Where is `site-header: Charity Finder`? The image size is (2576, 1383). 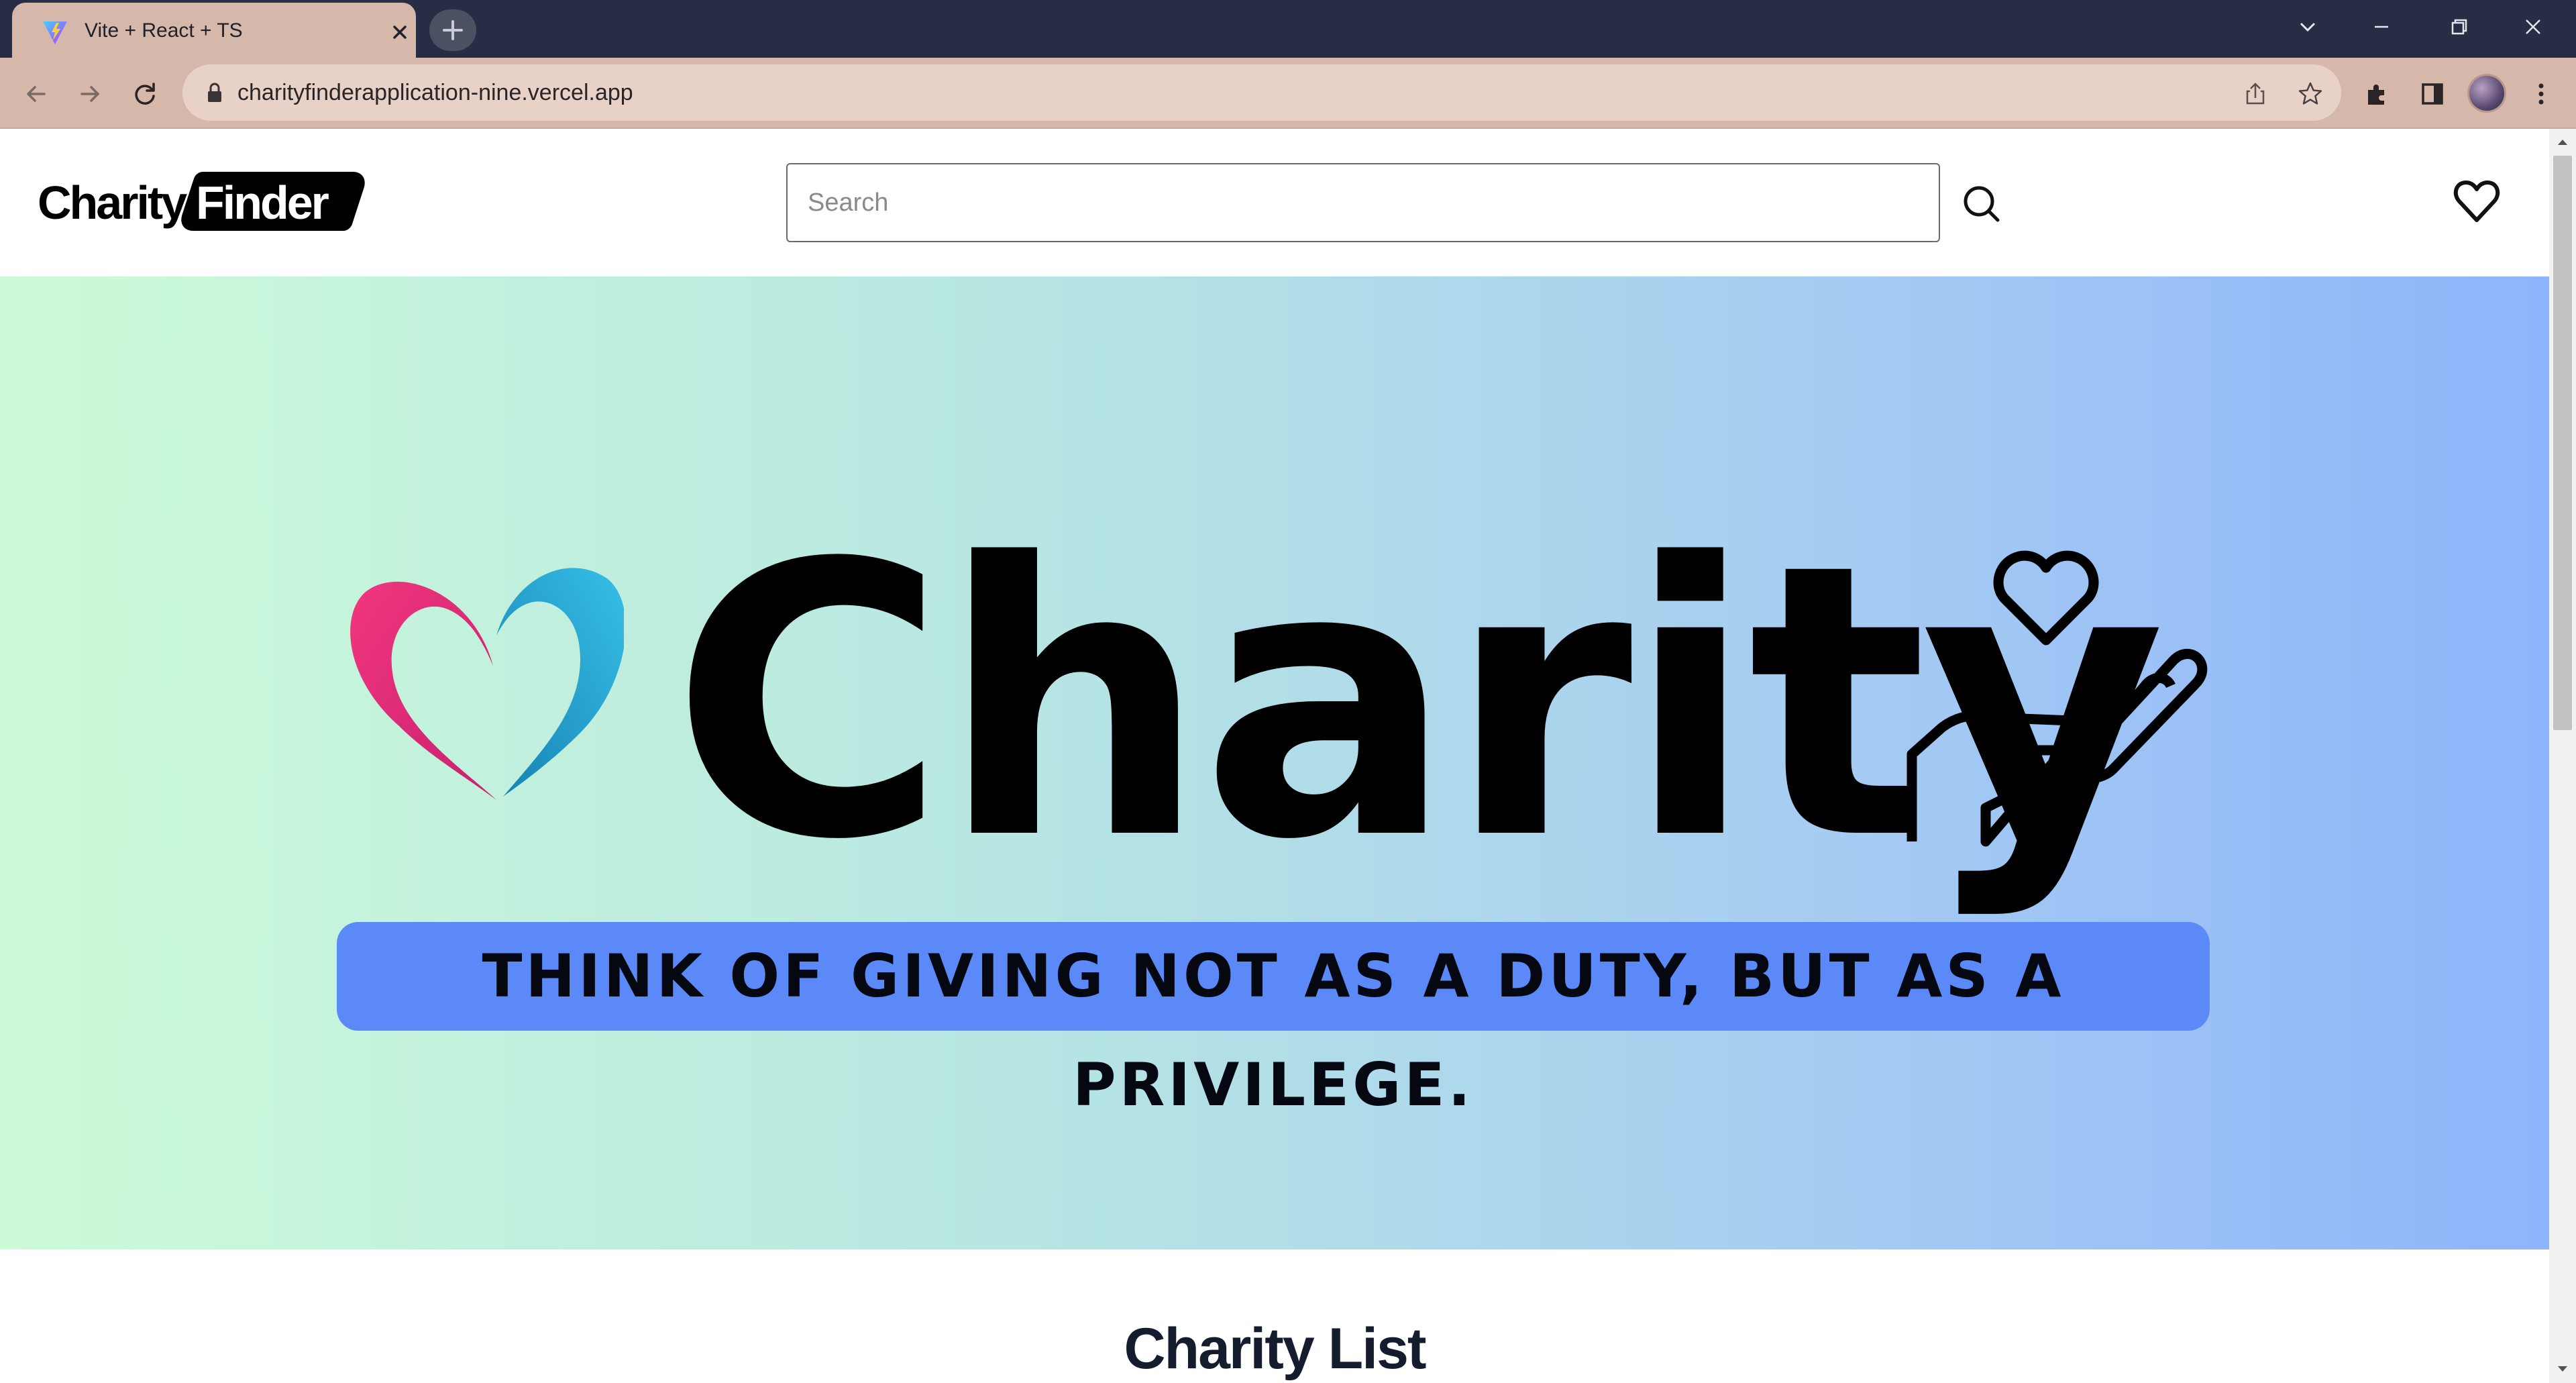
site-header: Charity Finder is located at coordinates (1274, 202).